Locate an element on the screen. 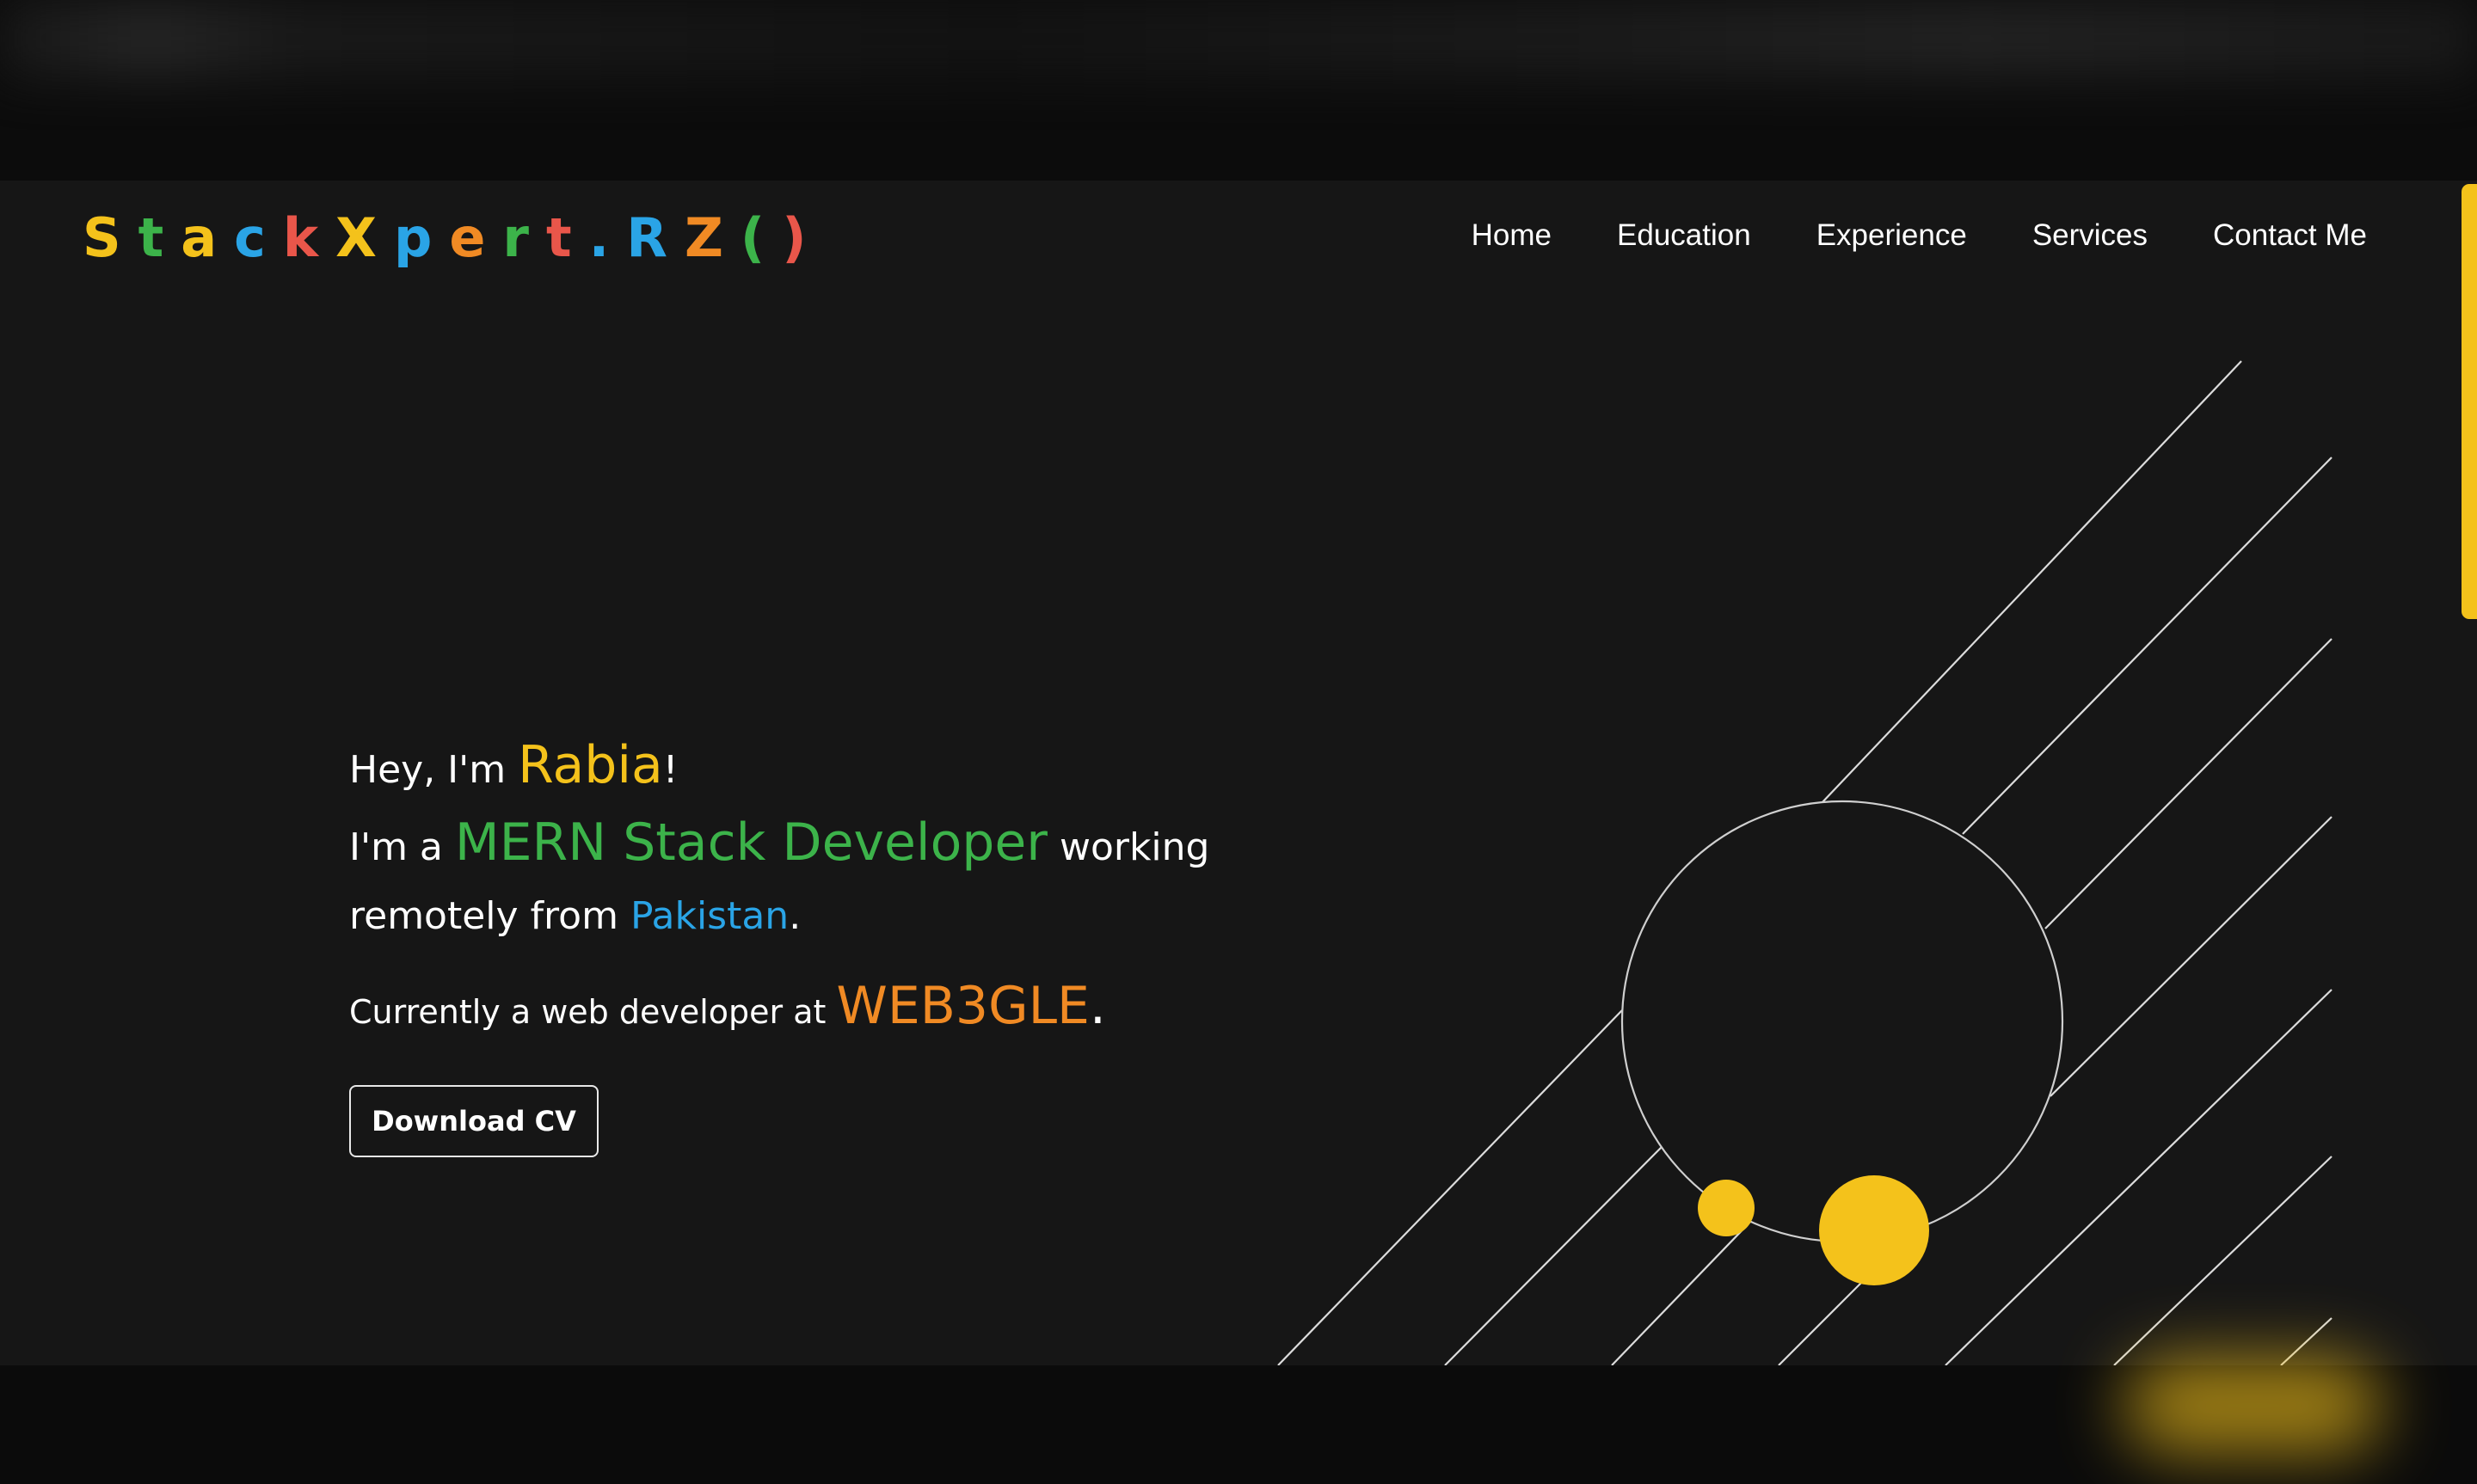 This screenshot has width=2477, height=1484. current-prefix: Currently a web developer at is located at coordinates (593, 1012).